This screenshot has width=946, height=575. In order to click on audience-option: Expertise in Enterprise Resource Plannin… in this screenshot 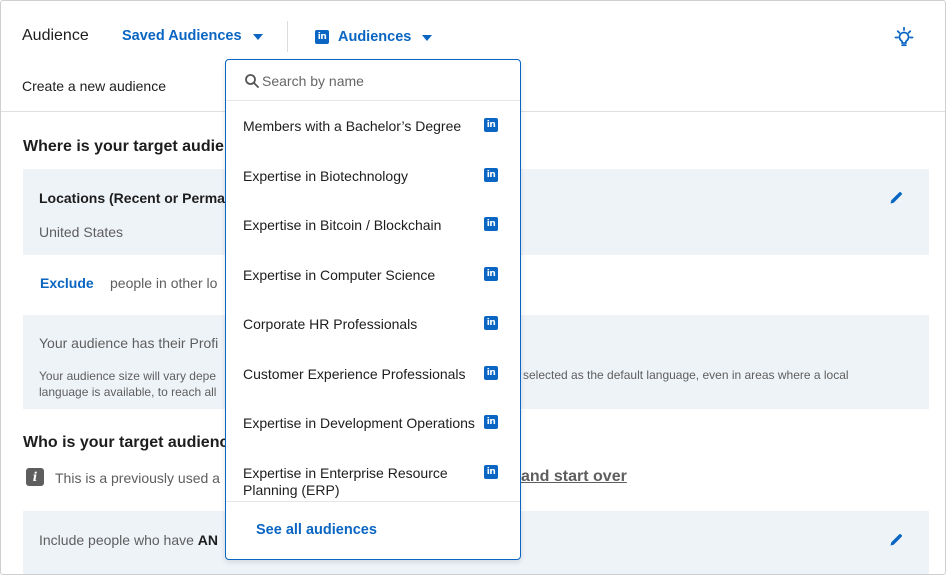, I will do `click(373, 483)`.